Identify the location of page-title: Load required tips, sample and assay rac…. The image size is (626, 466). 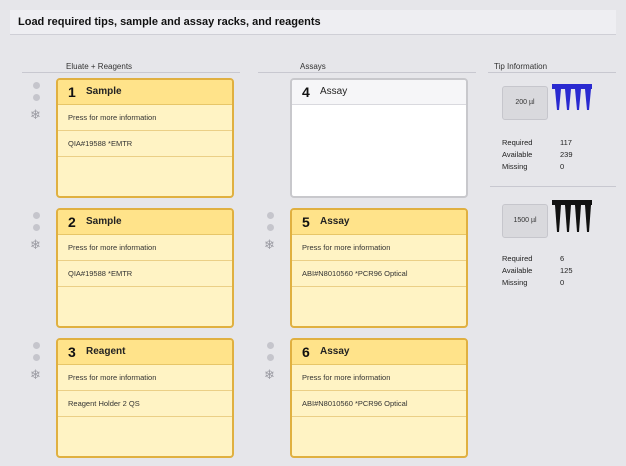
(169, 22).